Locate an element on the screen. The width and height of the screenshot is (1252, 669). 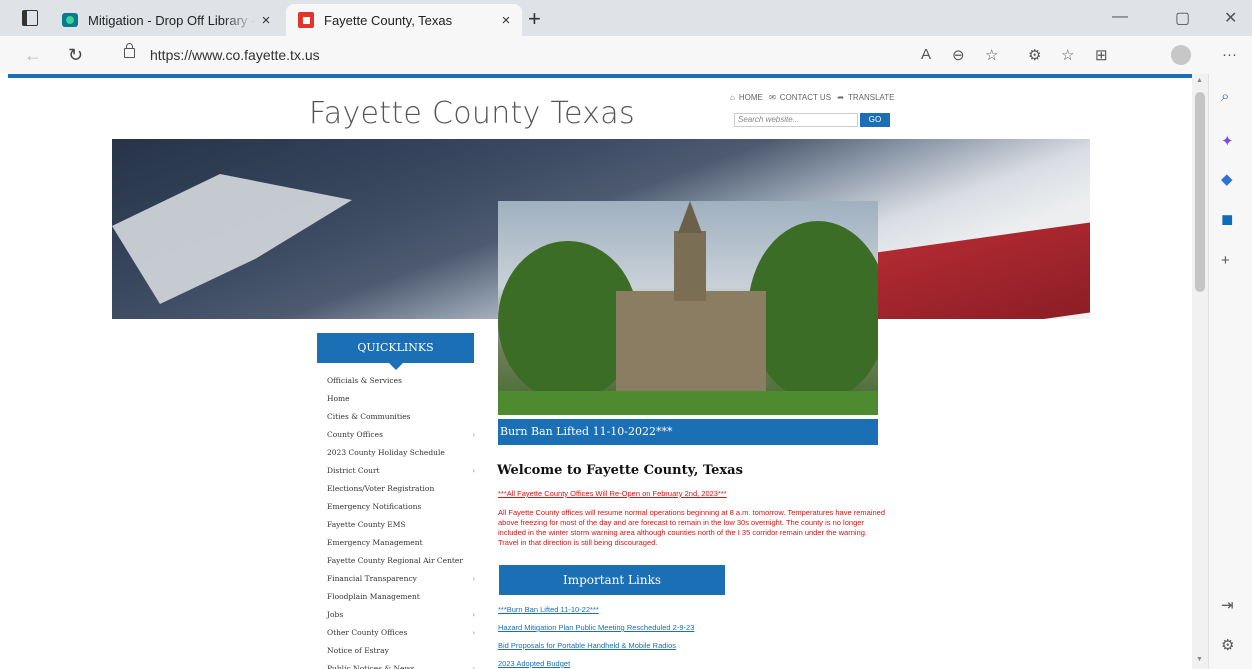
courthouse-spire is located at coordinates (690, 217).